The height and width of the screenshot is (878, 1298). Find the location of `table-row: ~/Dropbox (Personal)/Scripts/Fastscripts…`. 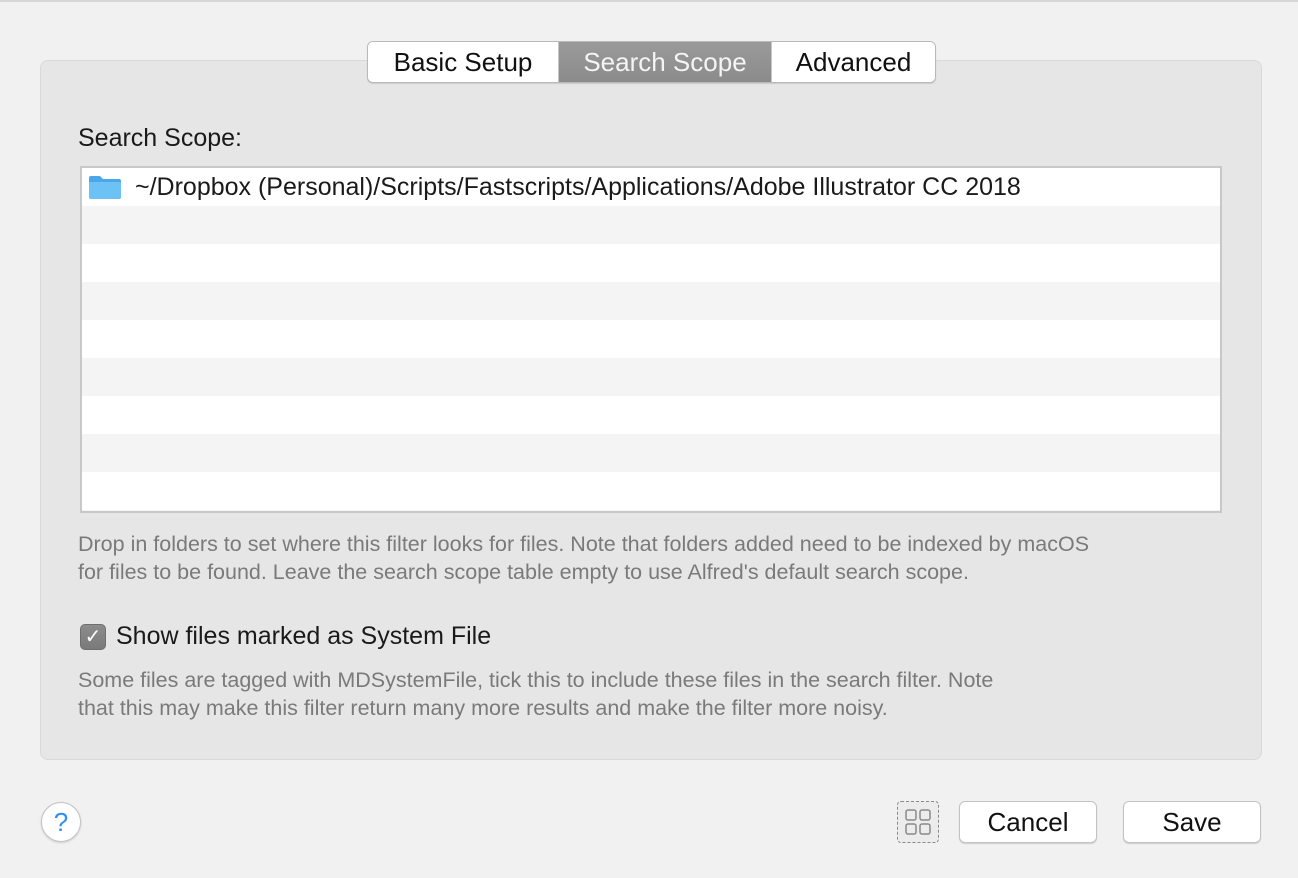

table-row: ~/Dropbox (Personal)/Scripts/Fastscripts… is located at coordinates (651, 187).